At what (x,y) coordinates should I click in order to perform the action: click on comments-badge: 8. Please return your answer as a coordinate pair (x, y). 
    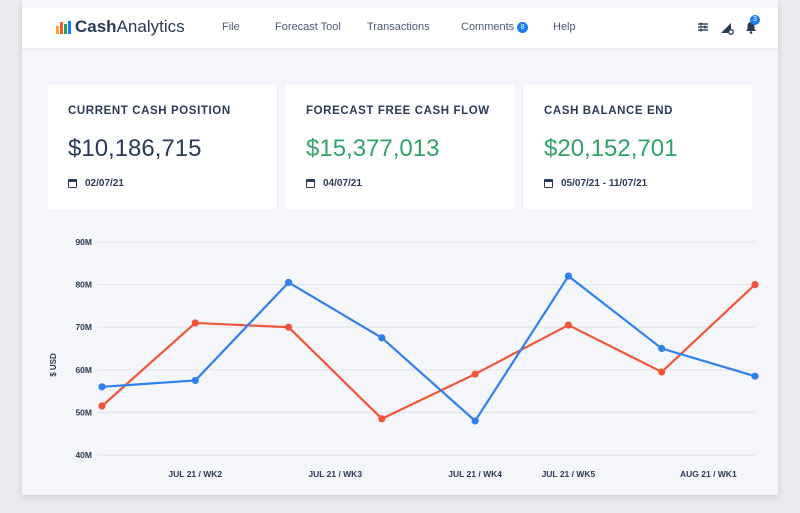
    Looking at the image, I should click on (523, 27).